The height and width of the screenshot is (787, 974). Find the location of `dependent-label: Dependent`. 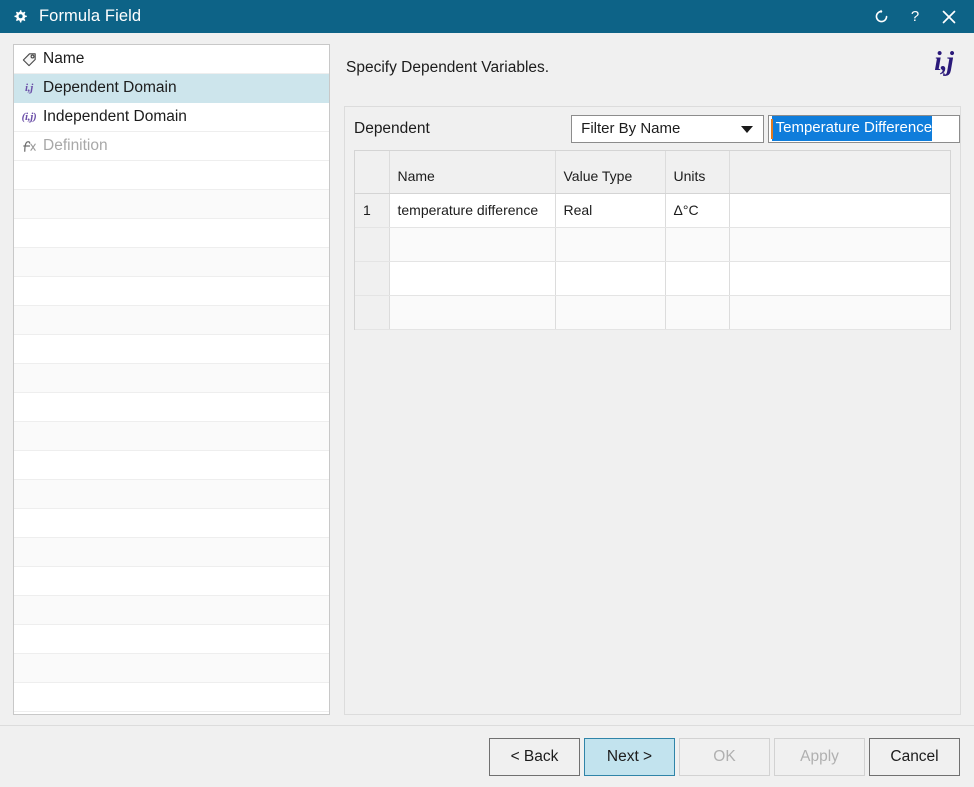

dependent-label: Dependent is located at coordinates (392, 128).